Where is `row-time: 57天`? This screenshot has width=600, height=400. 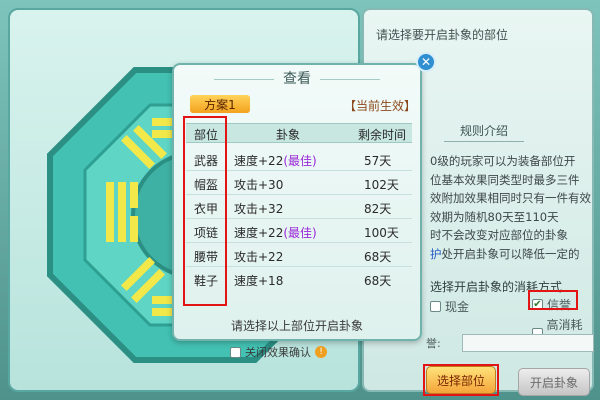
row-time: 57天 is located at coordinates (378, 161).